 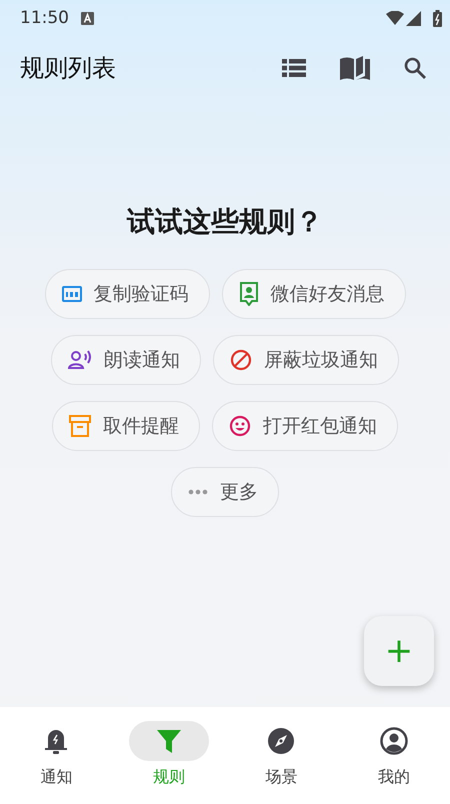 I want to click on search-icon, so click(x=415, y=68).